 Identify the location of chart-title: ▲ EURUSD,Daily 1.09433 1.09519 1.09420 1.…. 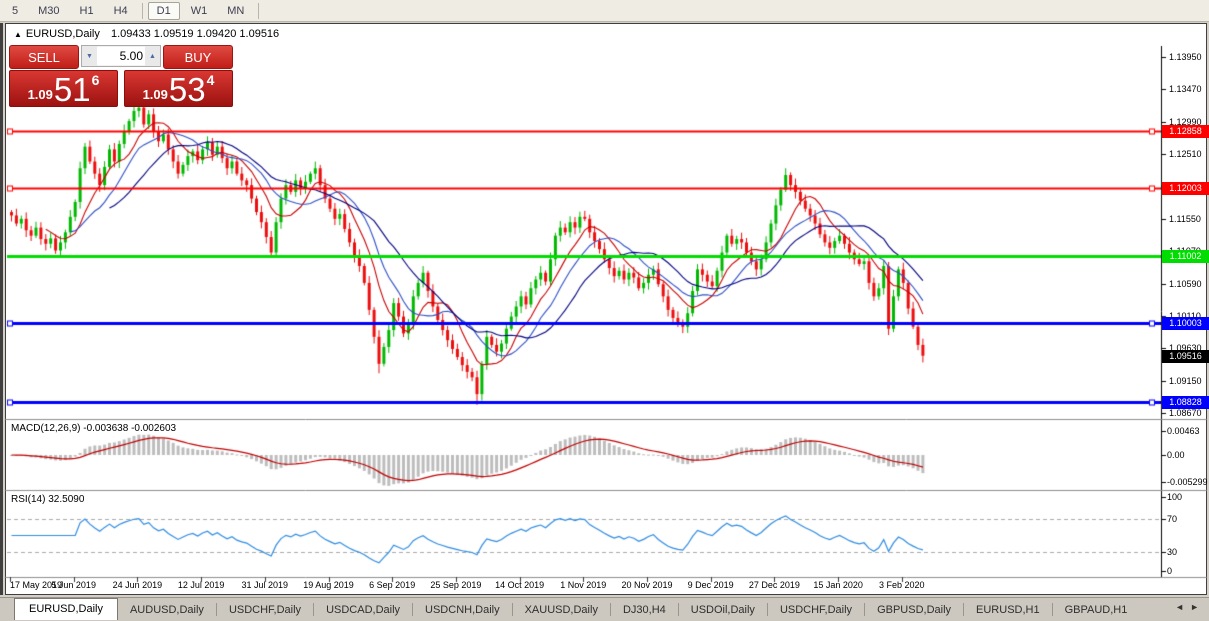
(146, 34).